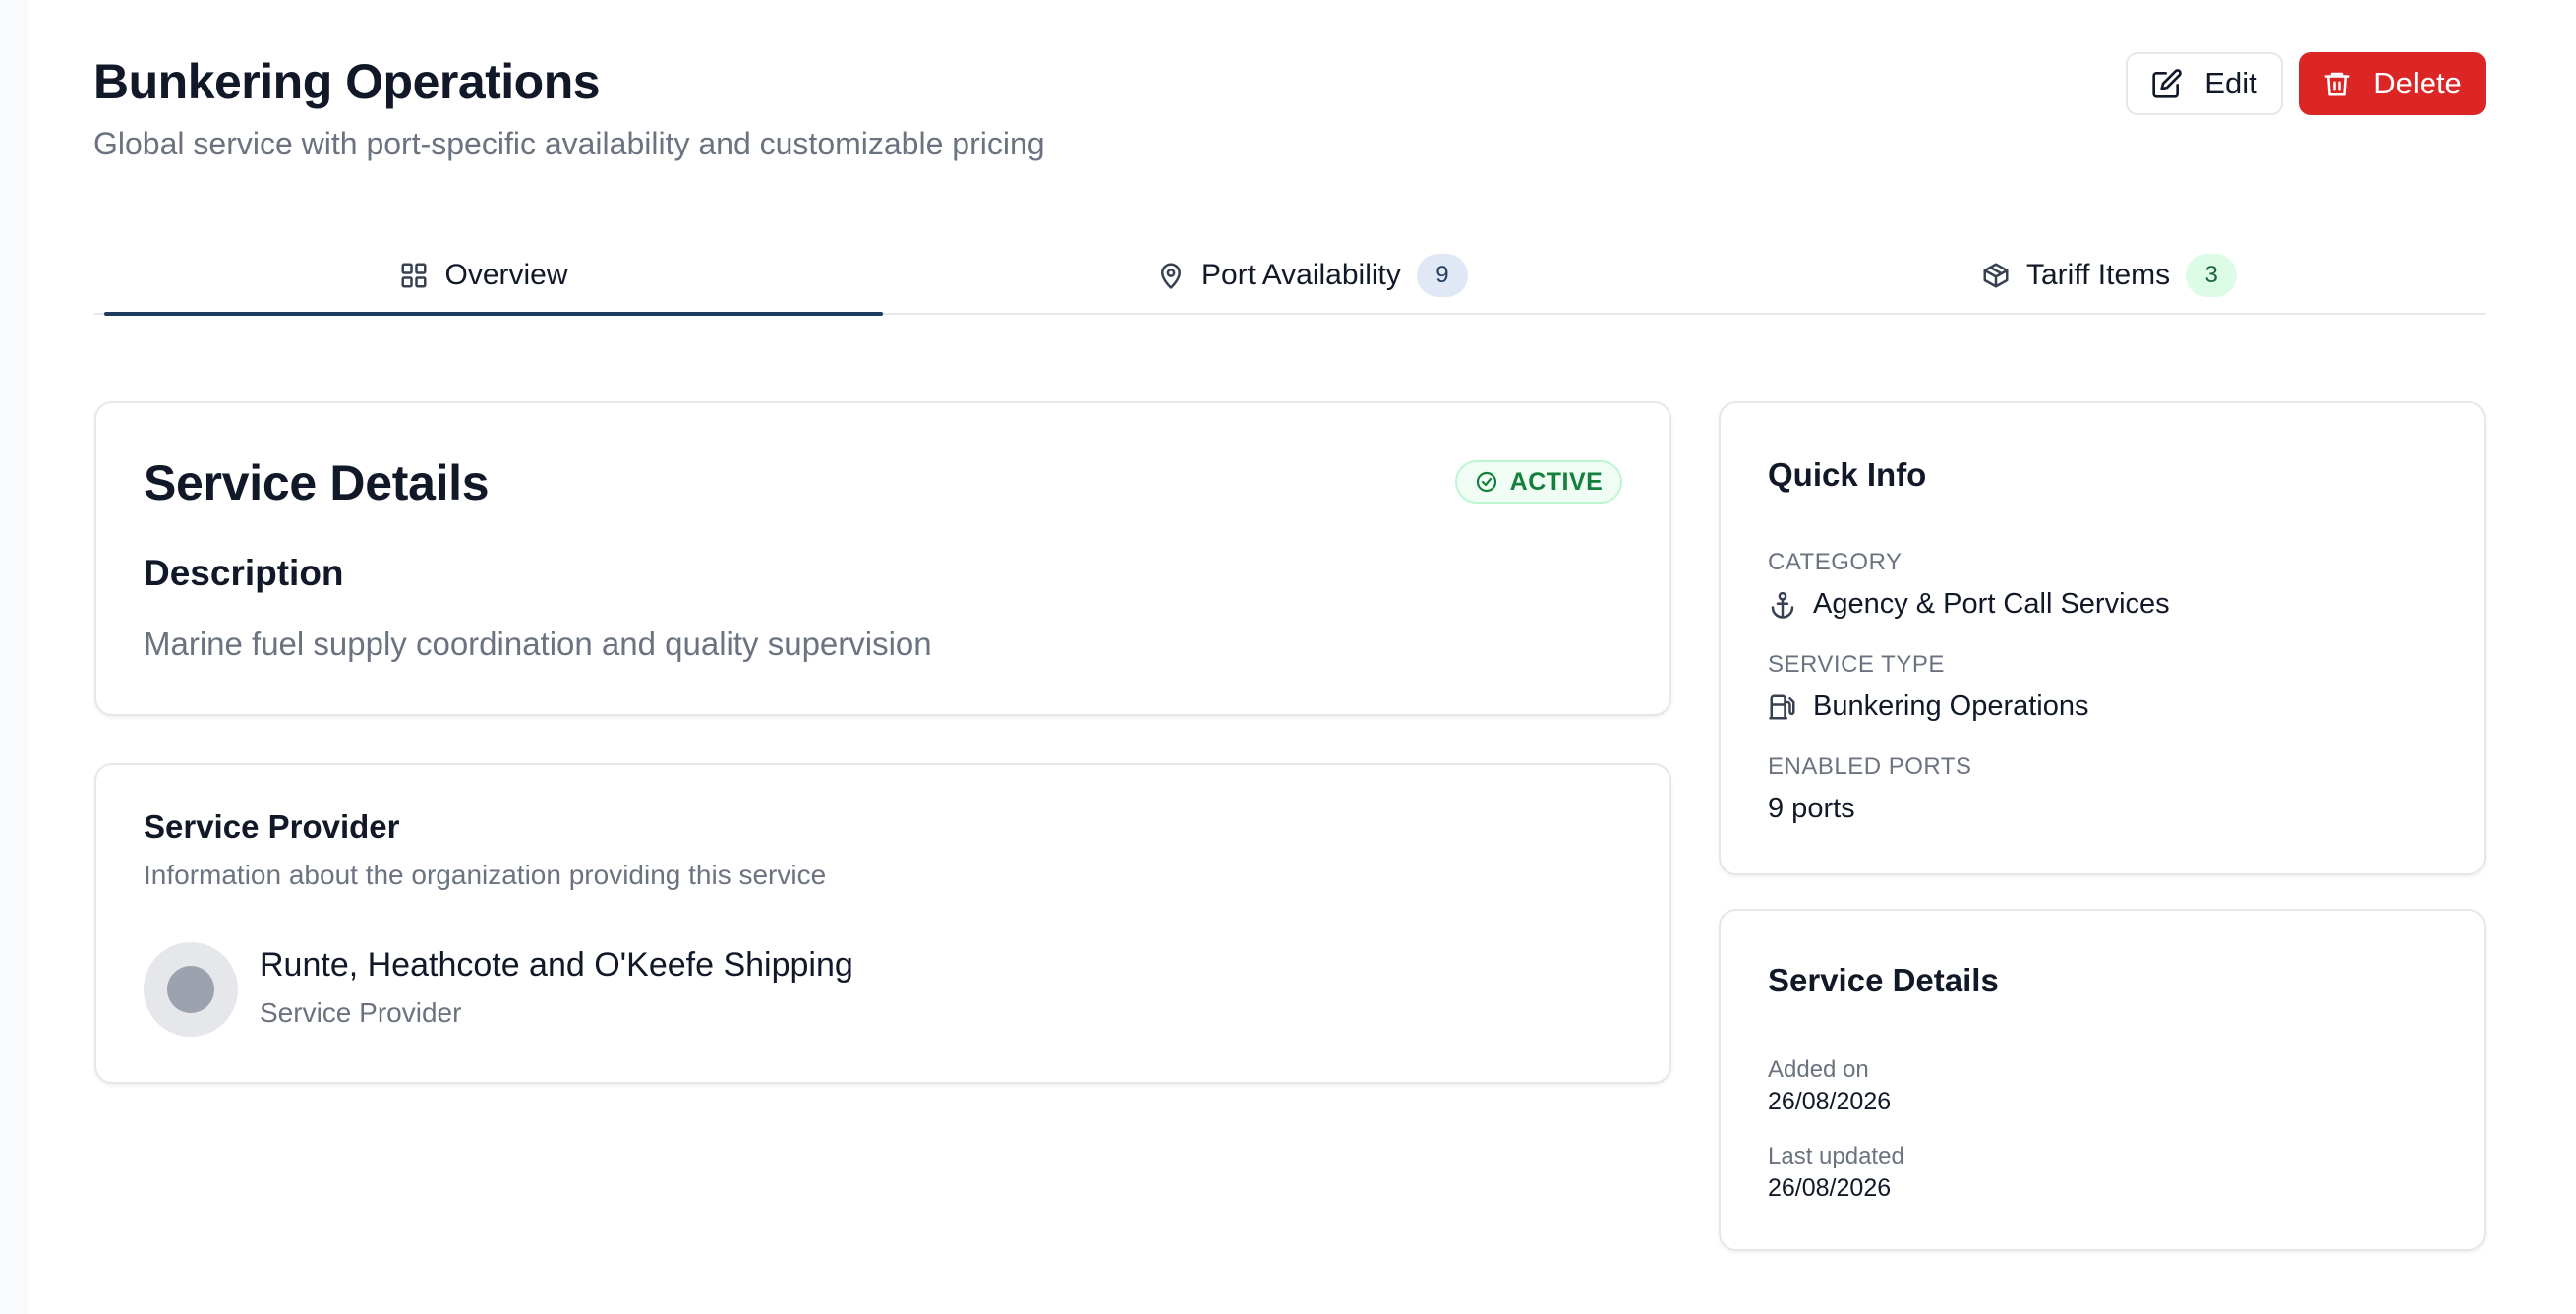 The image size is (2576, 1314). What do you see at coordinates (2417, 83) in the screenshot?
I see `delete-button-label: Delete` at bounding box center [2417, 83].